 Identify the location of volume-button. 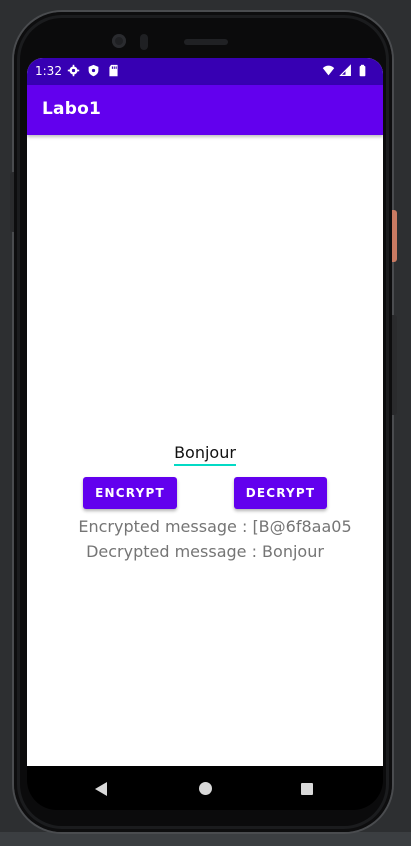
(394, 365).